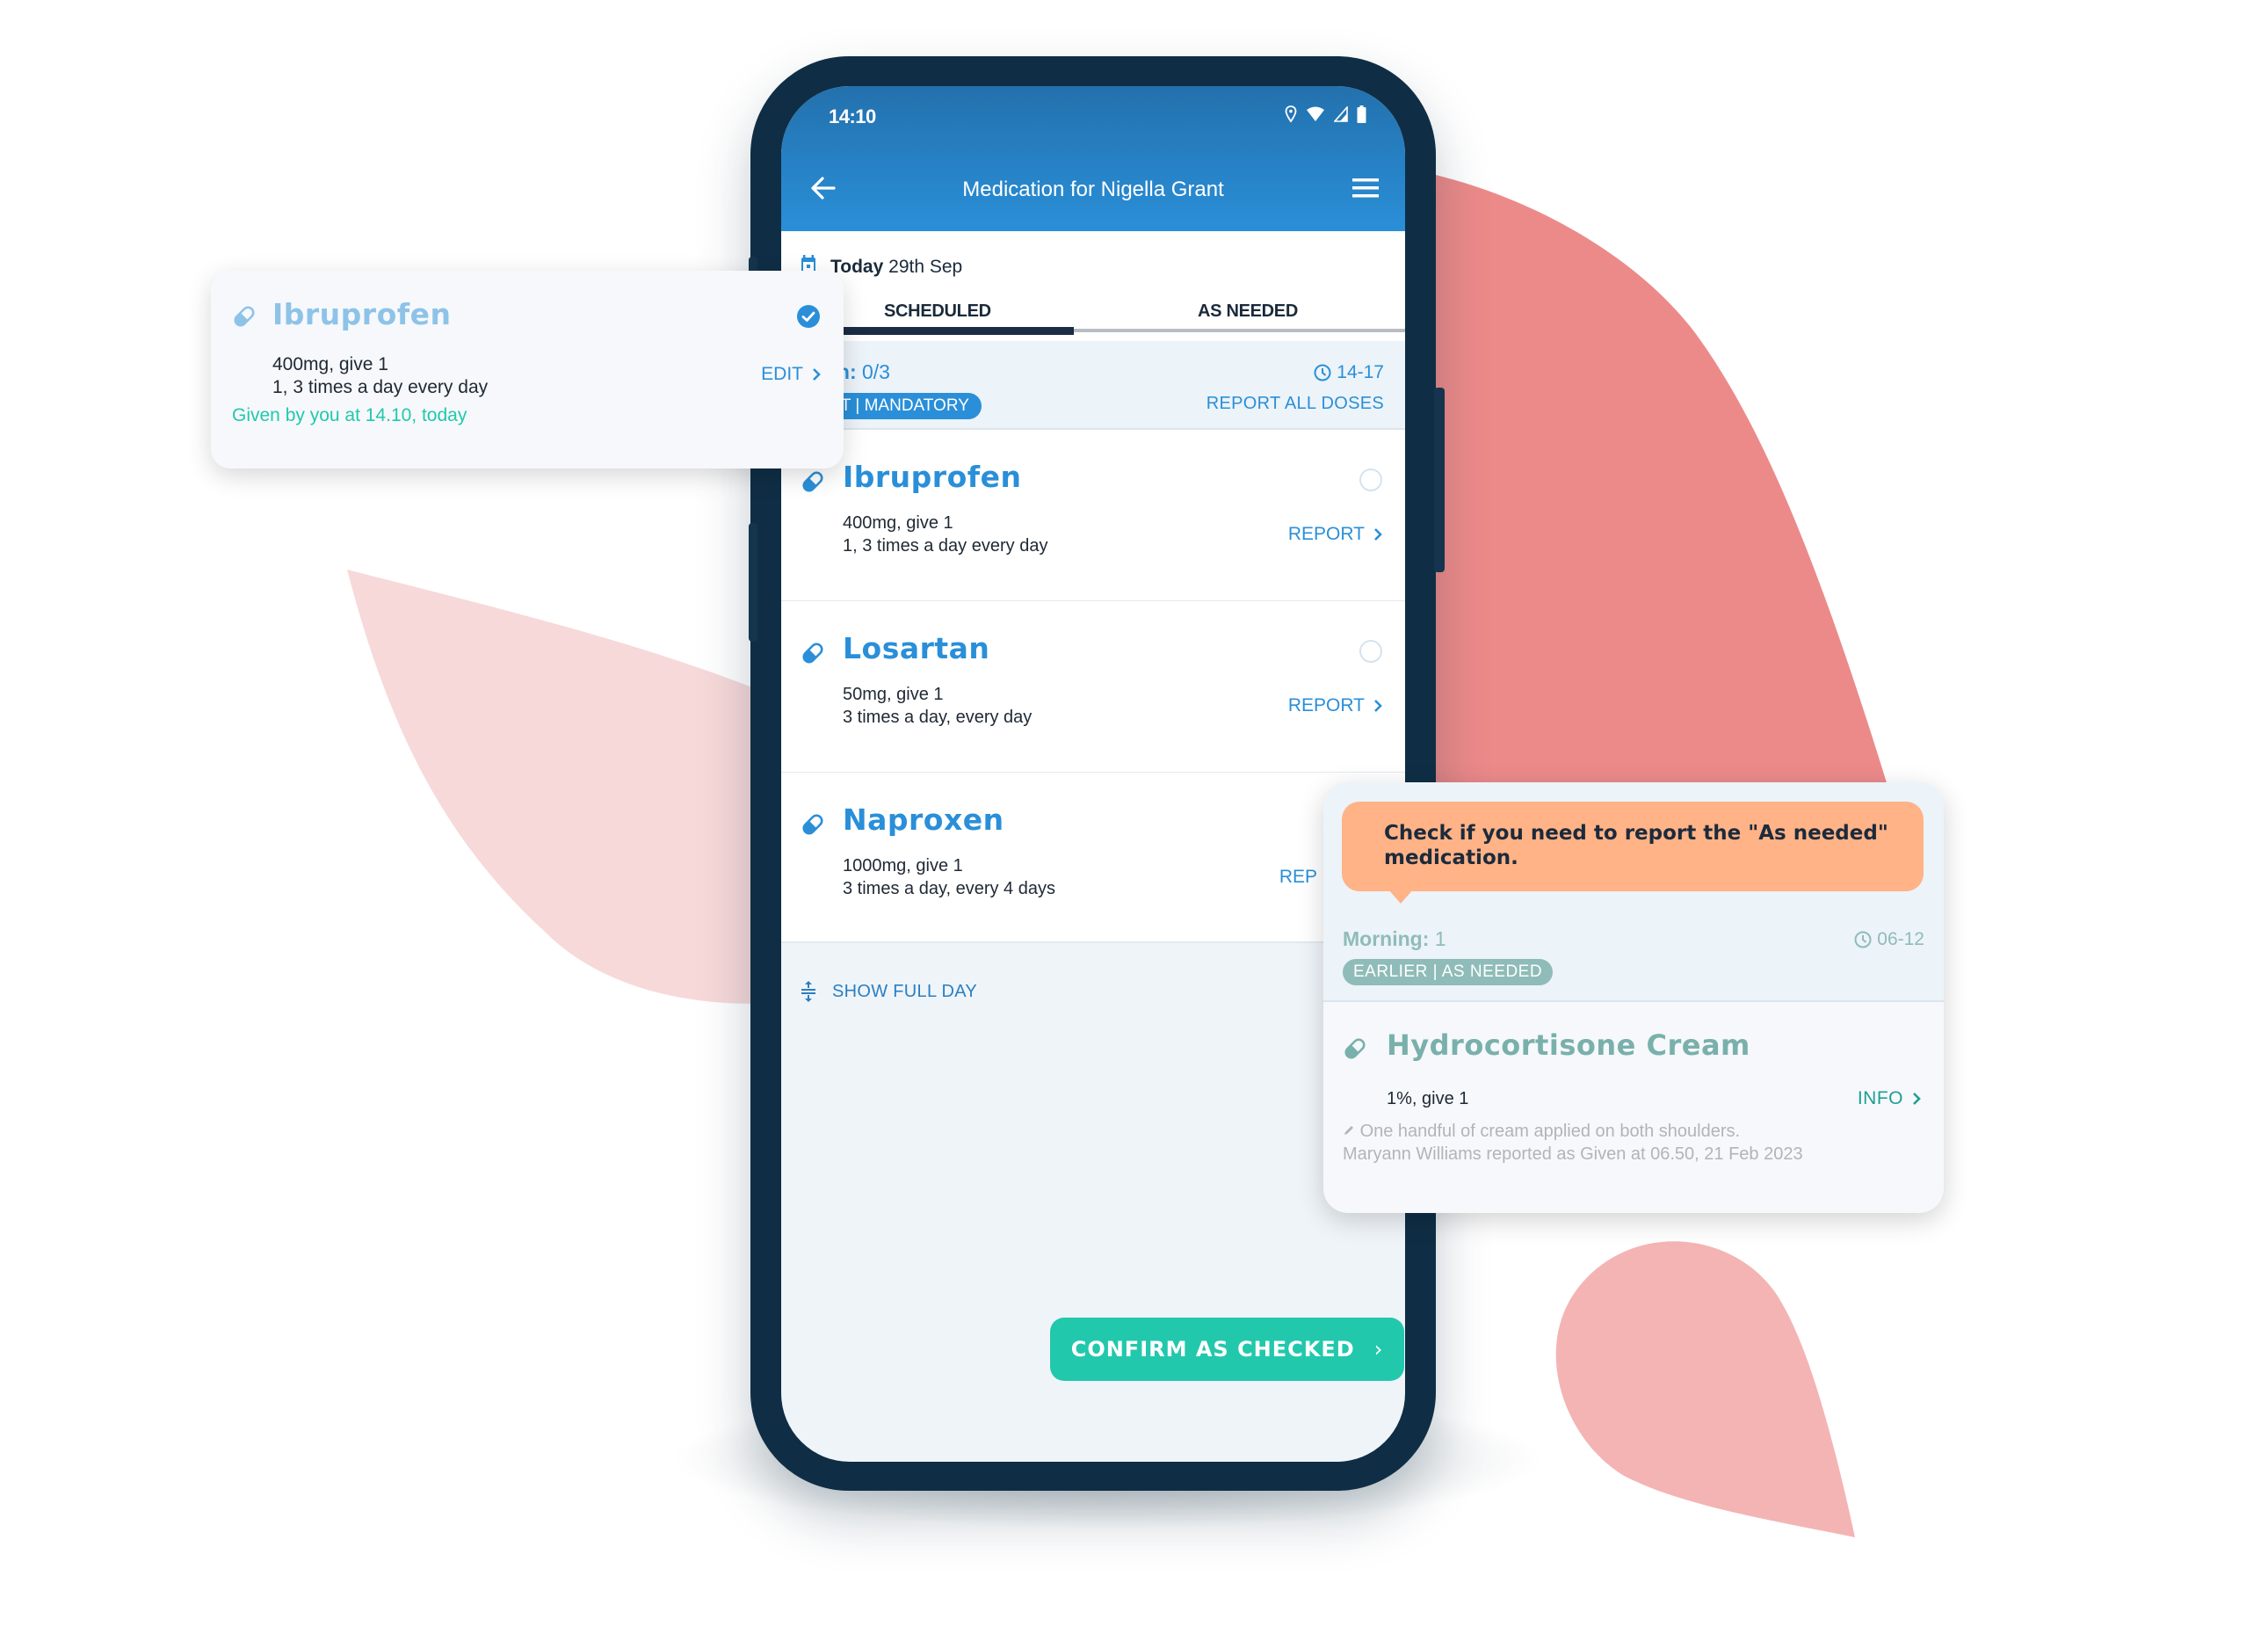 This screenshot has height=1627, width=2268. Describe the element at coordinates (1880, 1098) in the screenshot. I see `info-label: INFO` at that location.